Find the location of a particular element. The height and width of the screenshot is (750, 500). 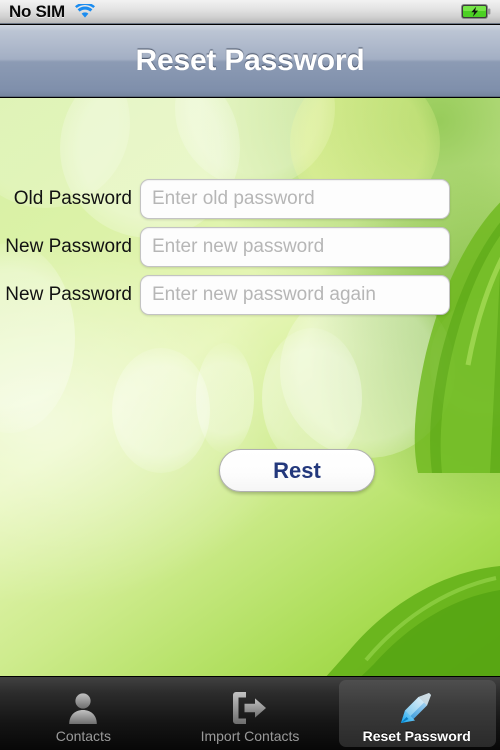

field-row-new-password: New Password Enter new password is located at coordinates (250, 247).